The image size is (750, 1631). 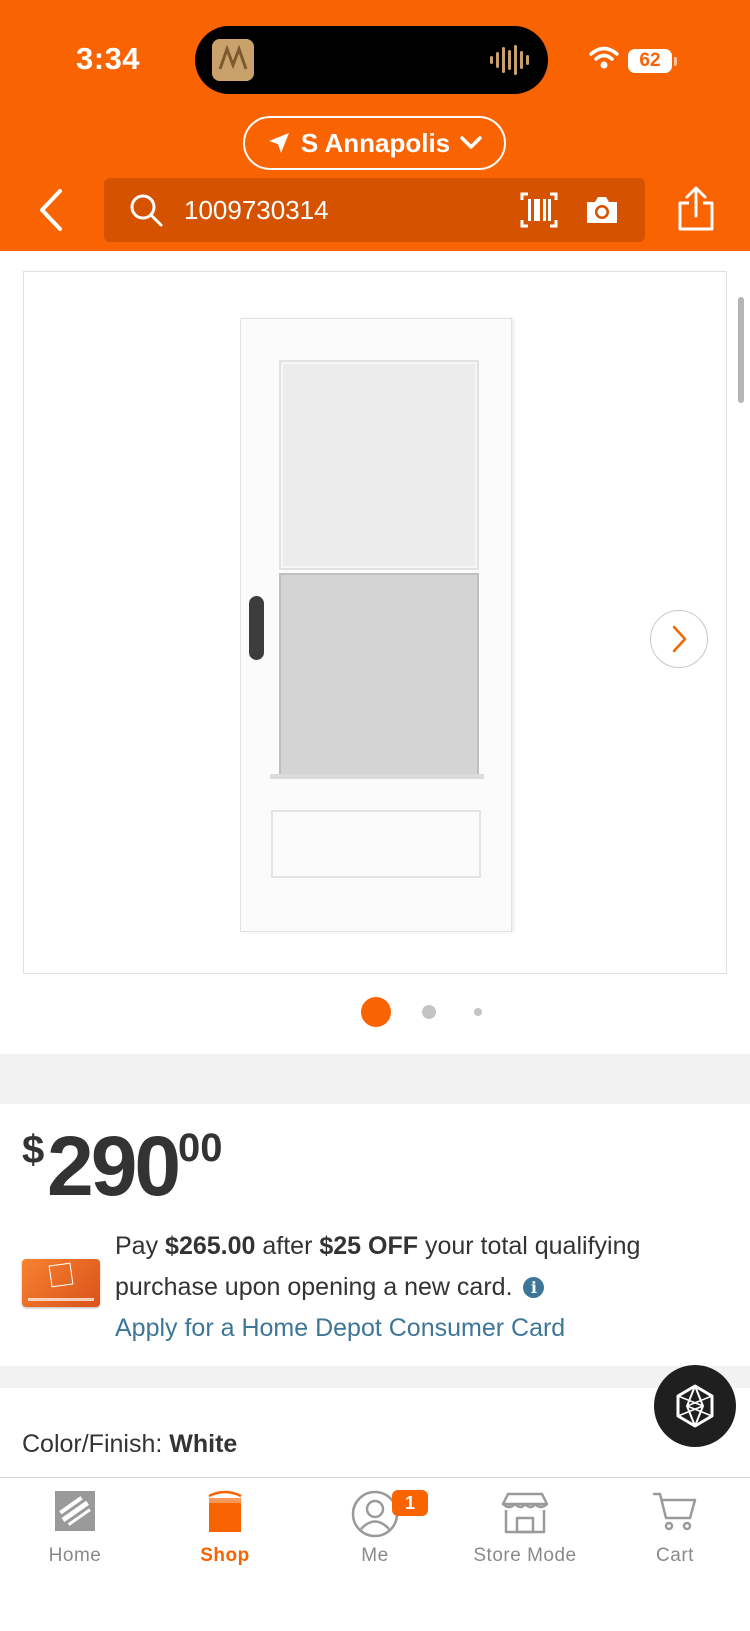 What do you see at coordinates (650, 61) in the screenshot?
I see `battery-indicator: 62` at bounding box center [650, 61].